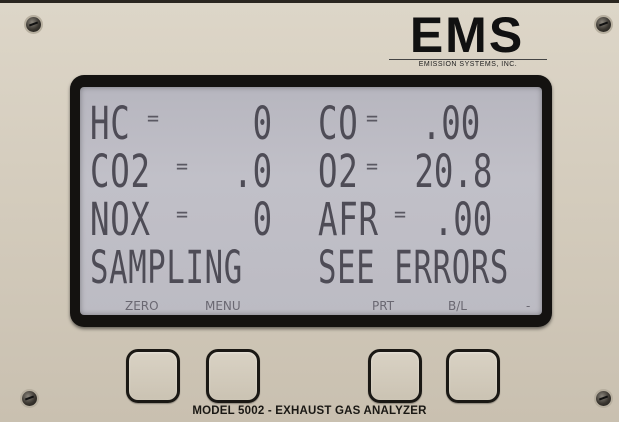 Image resolution: width=619 pixels, height=422 pixels. What do you see at coordinates (153, 376) in the screenshot?
I see `zero-button` at bounding box center [153, 376].